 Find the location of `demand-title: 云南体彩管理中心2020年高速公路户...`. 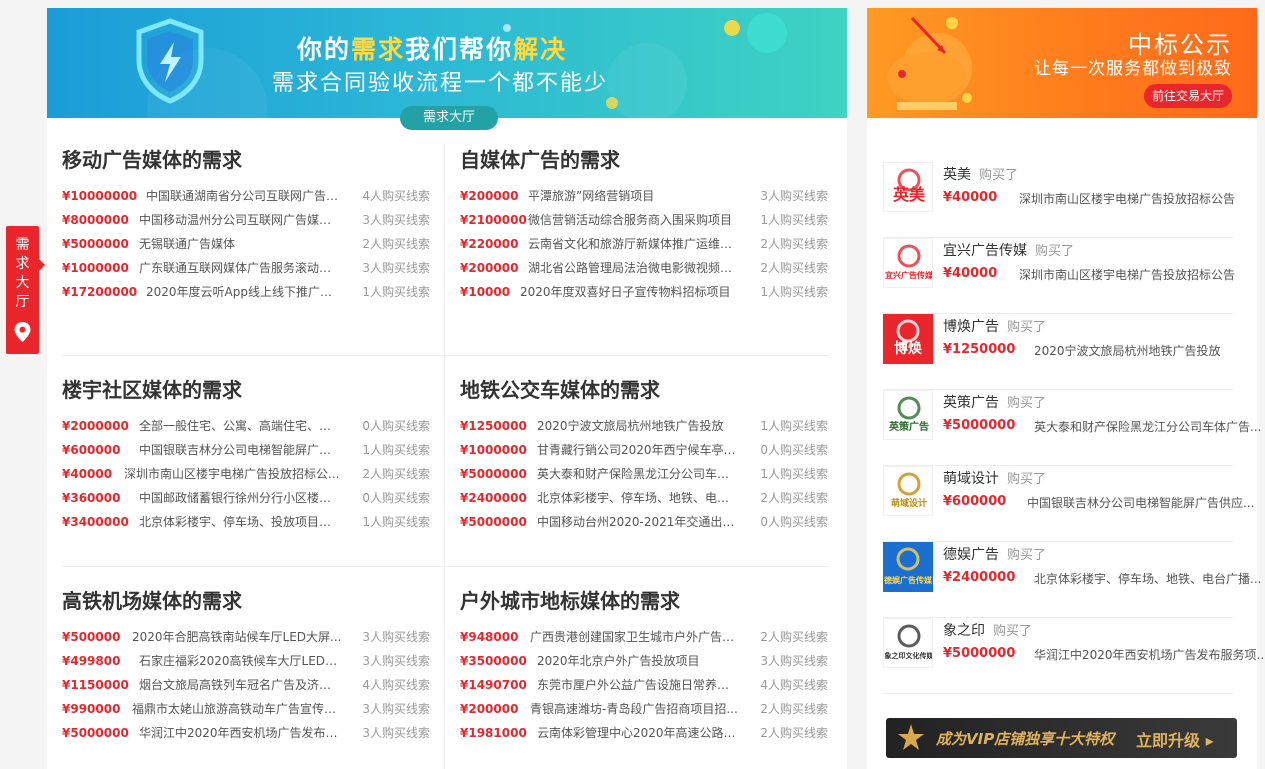

demand-title: 云南体彩管理中心2020年高速公路户... is located at coordinates (638, 733).